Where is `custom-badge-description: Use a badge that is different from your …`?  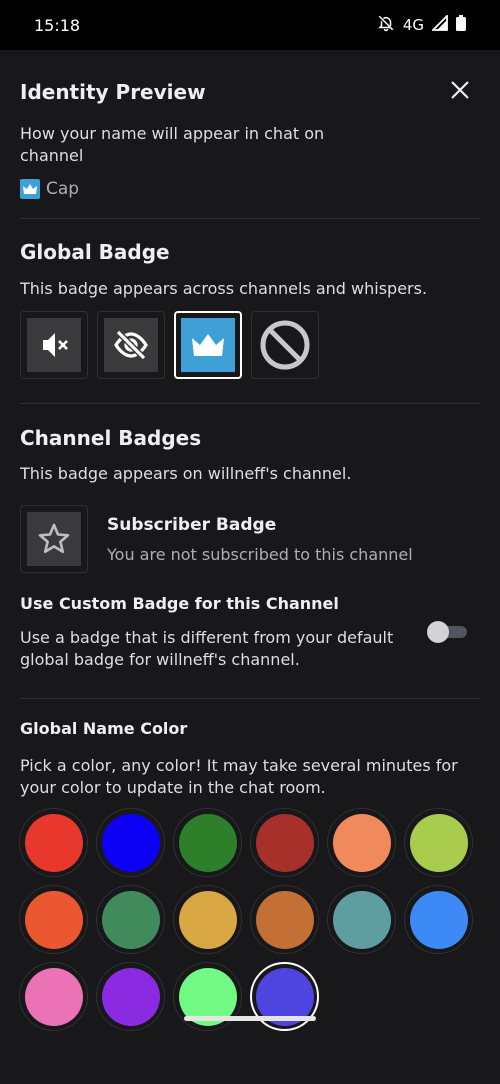
custom-badge-description: Use a badge that is different from your … is located at coordinates (207, 648).